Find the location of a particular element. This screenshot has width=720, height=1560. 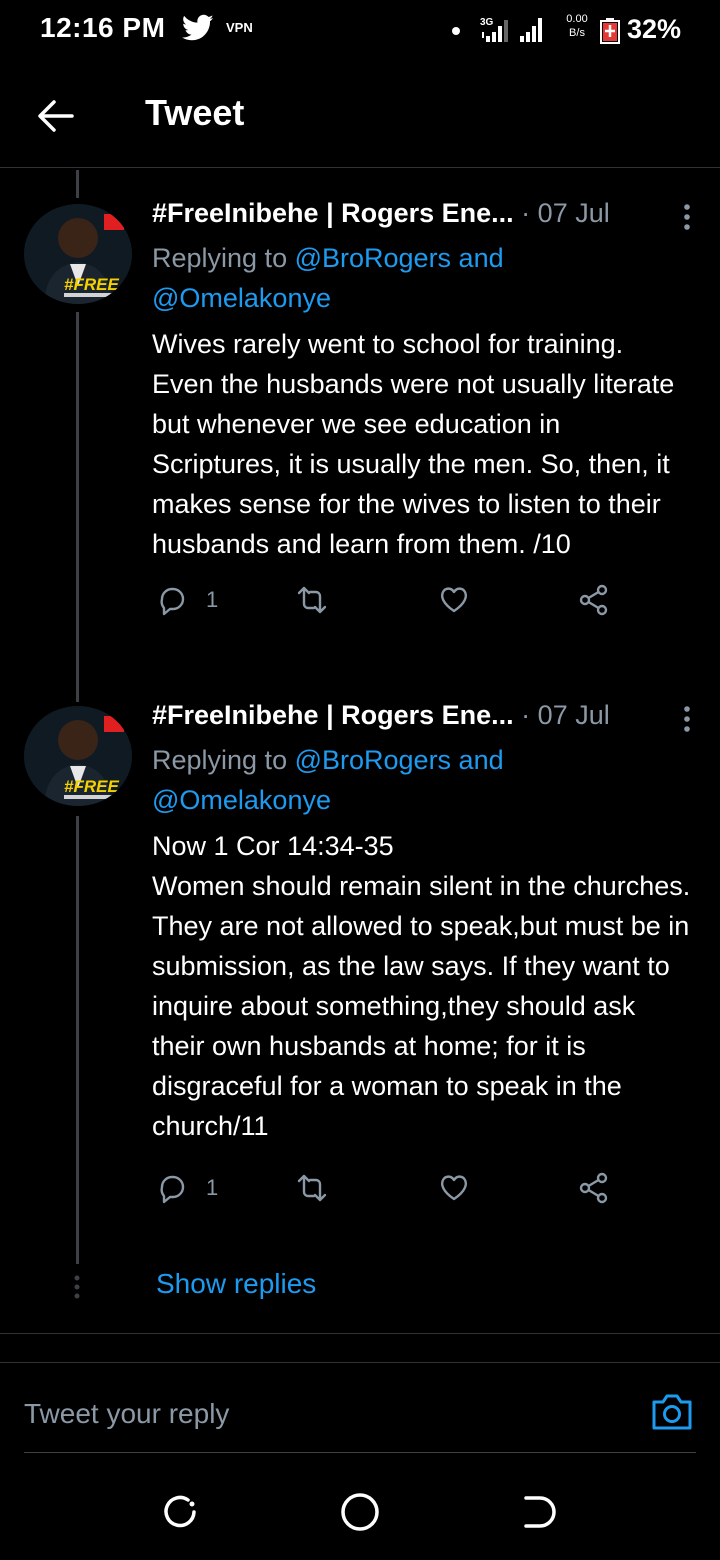

system-navbar is located at coordinates (360, 1515).